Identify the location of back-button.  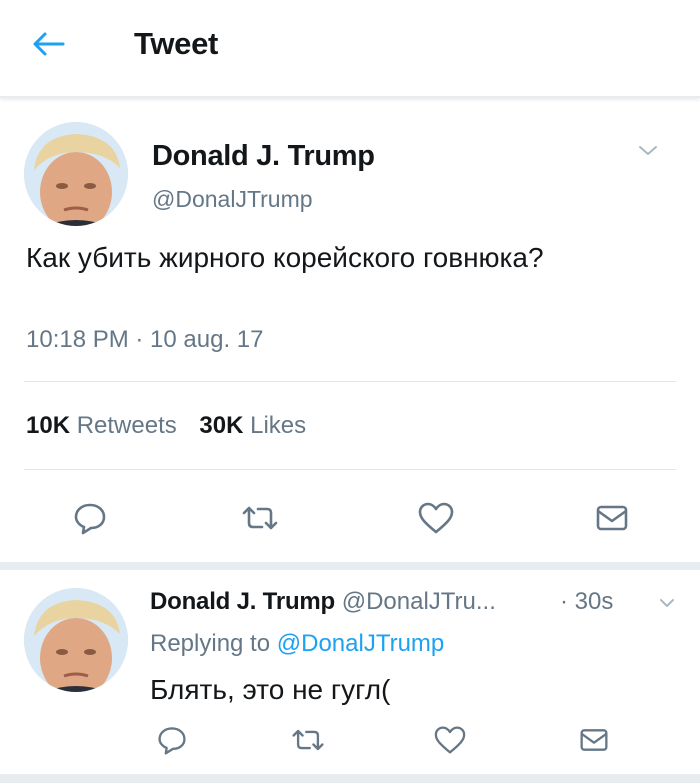
(48, 44).